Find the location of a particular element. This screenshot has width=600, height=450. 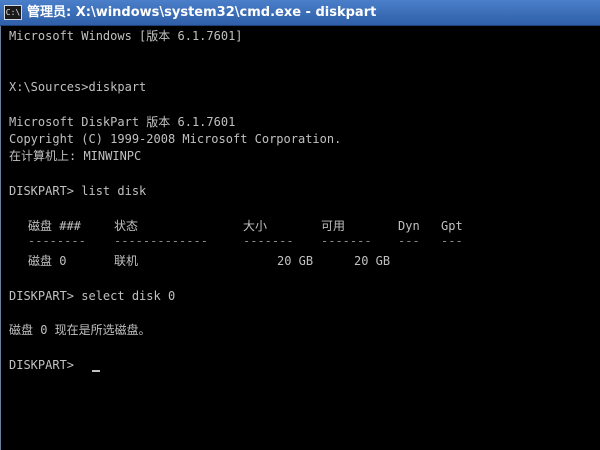

table-row-disk: 磁盘 0 is located at coordinates (47, 261).